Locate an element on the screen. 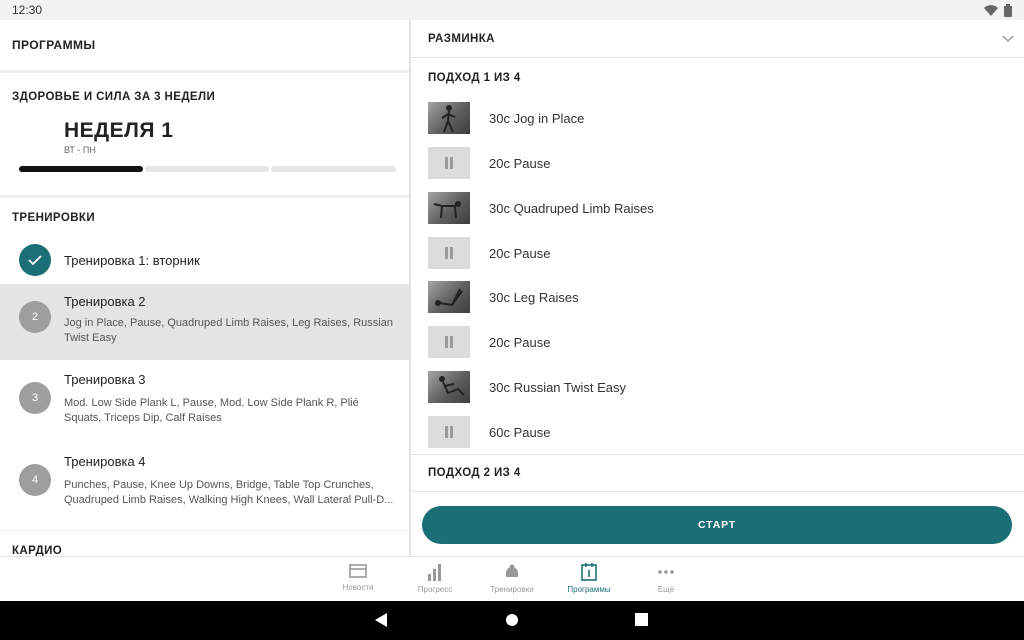 This screenshot has height=640, width=1024. nav-workouts: Тренировки is located at coordinates (512, 578).